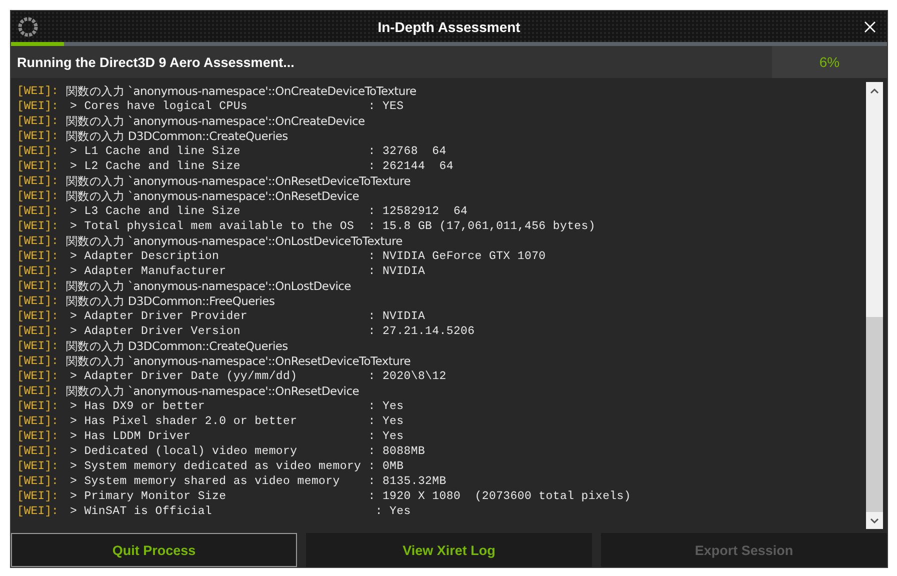 The height and width of the screenshot is (576, 897). I want to click on log-message: 関数の入力 `anonymous-namespace'::OnCreateDevice, so click(215, 121).